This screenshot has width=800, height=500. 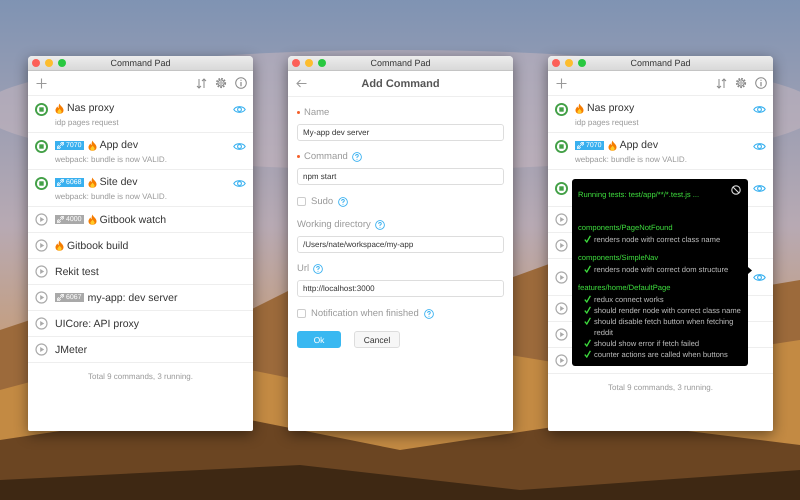 What do you see at coordinates (97, 324) in the screenshot?
I see `command-name: UICore: API proxy` at bounding box center [97, 324].